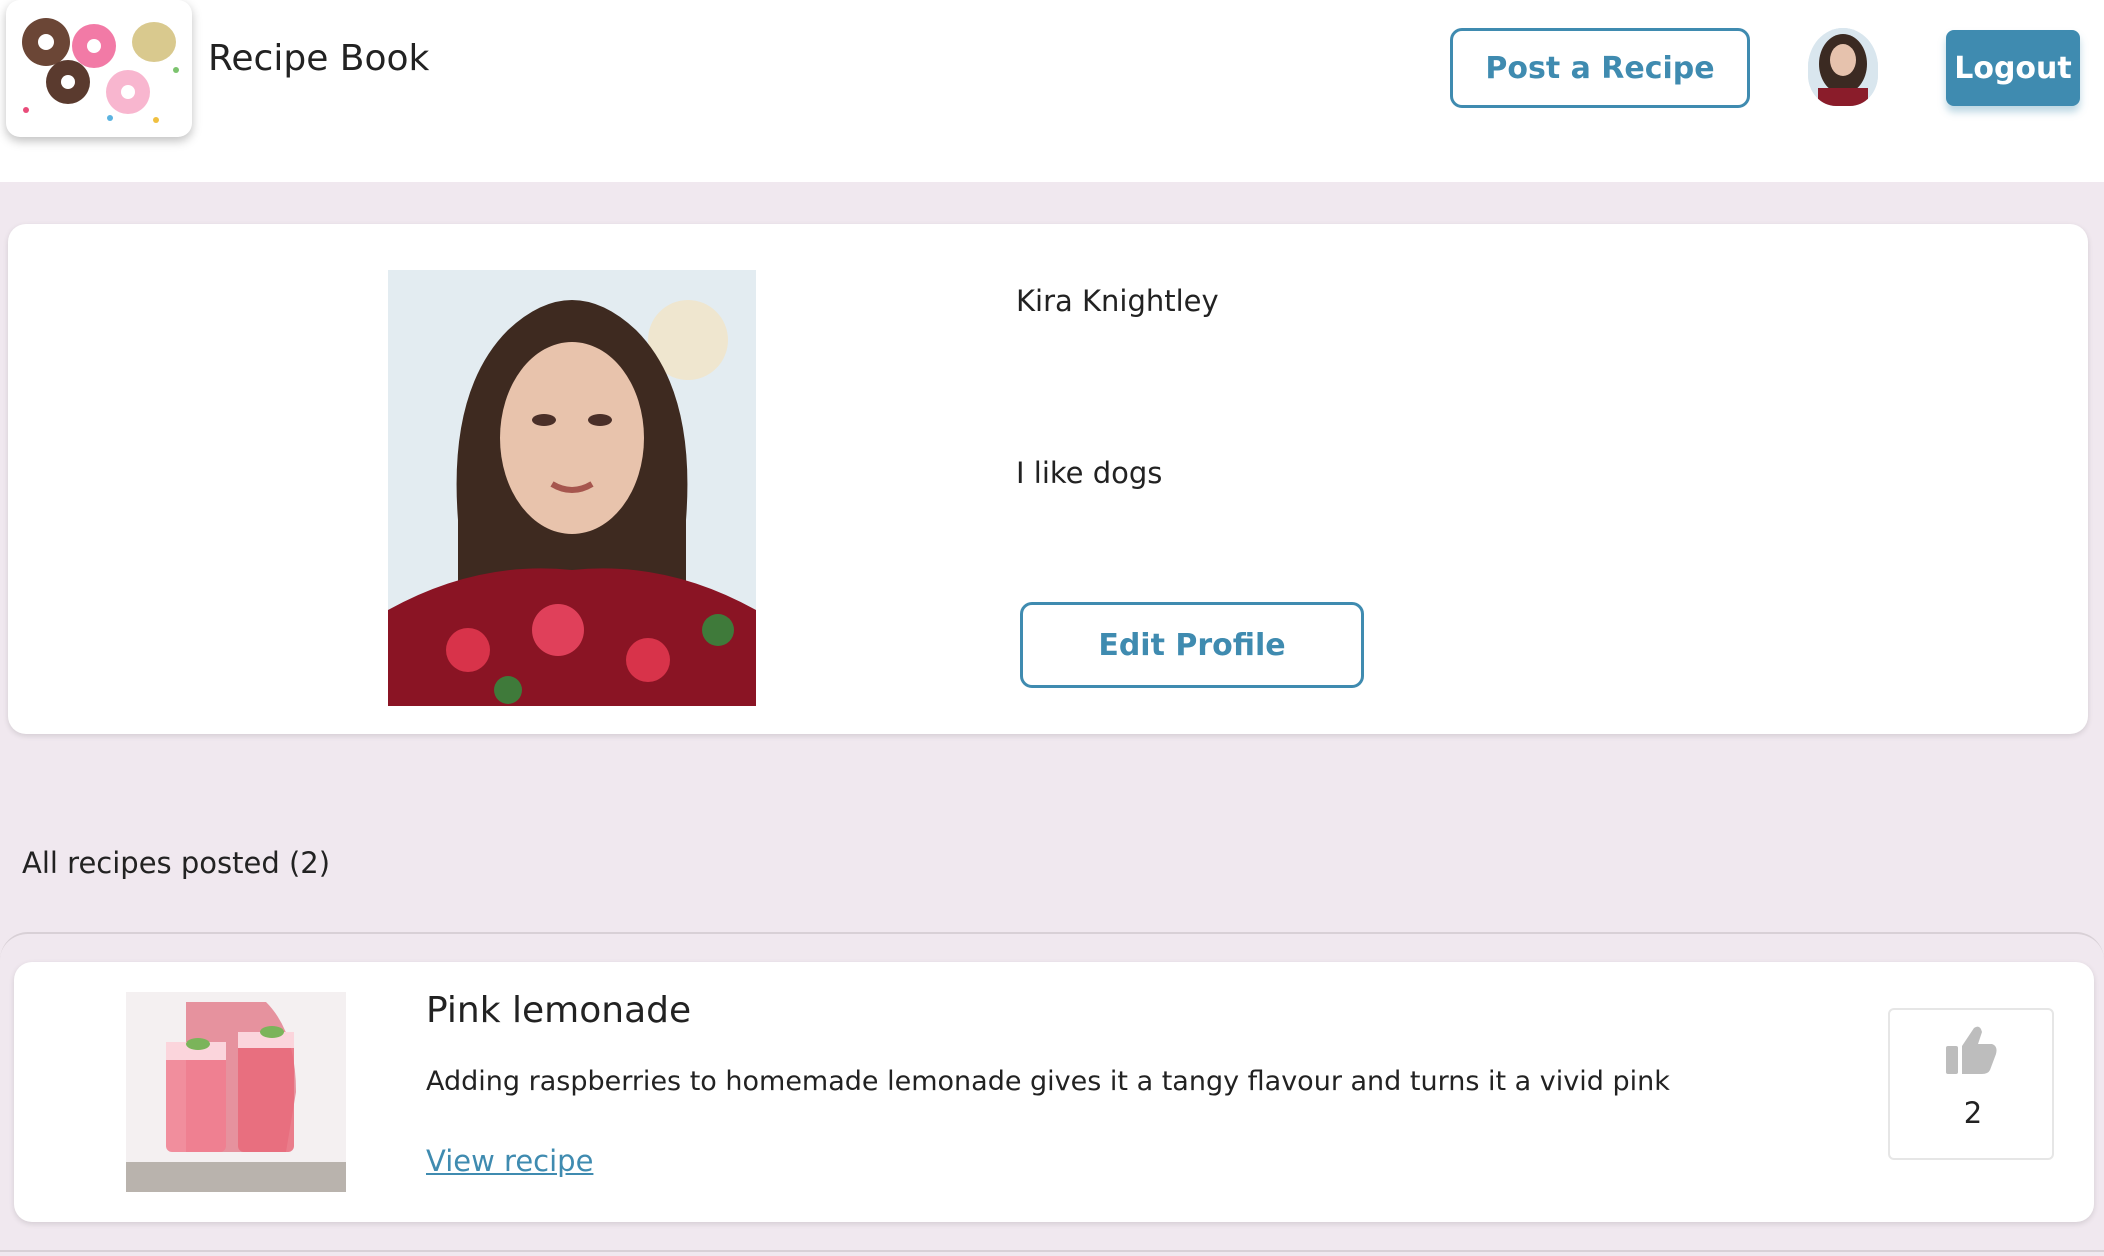 The image size is (2104, 1256). What do you see at coordinates (2013, 68) in the screenshot?
I see `logout-button: Logout` at bounding box center [2013, 68].